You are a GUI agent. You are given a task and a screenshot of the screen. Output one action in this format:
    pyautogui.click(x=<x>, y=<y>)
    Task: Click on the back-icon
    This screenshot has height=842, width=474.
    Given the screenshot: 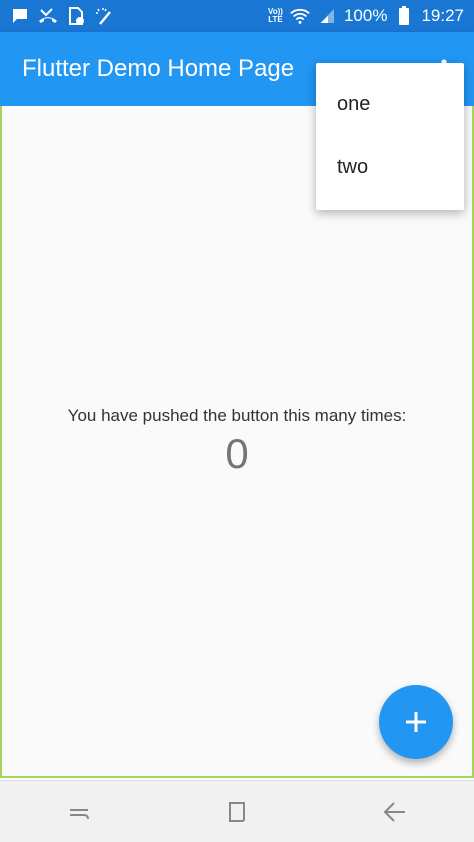 What is the action you would take?
    pyautogui.click(x=394, y=811)
    